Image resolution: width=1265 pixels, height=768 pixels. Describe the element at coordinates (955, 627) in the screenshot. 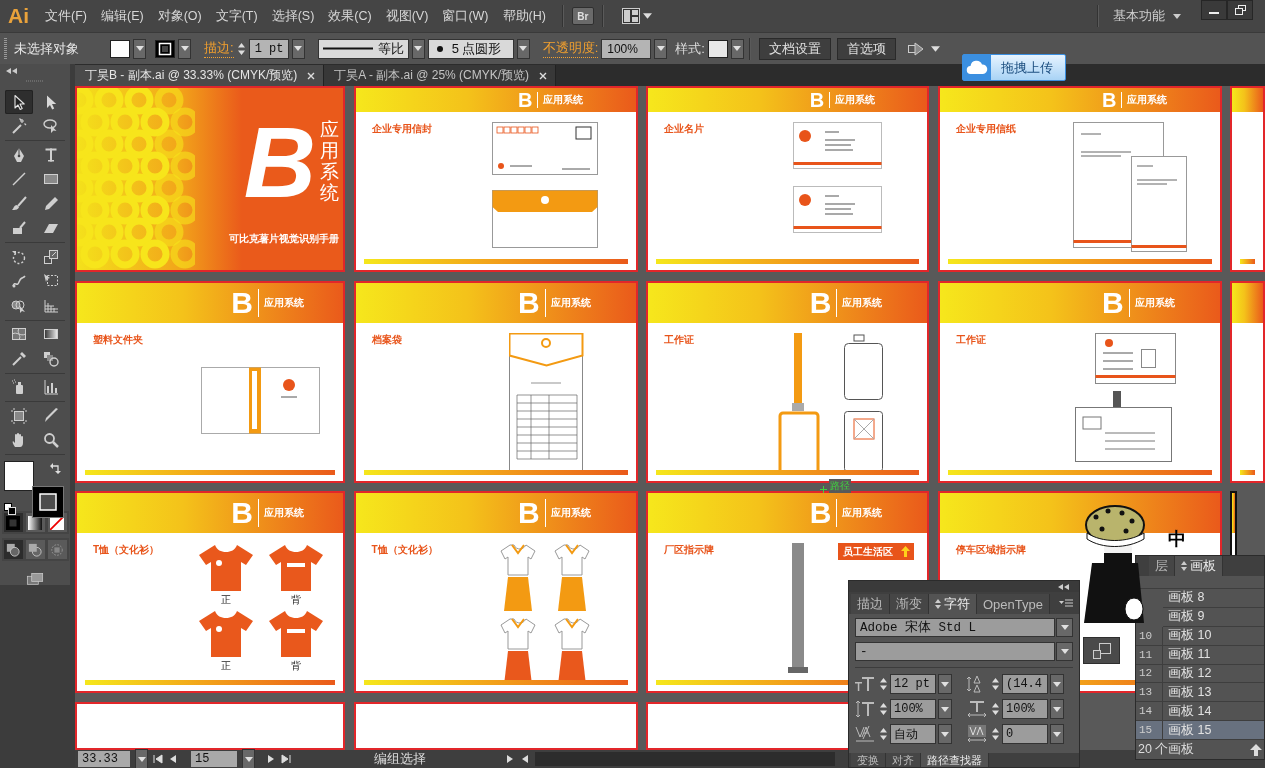

I see `font-family-field: Adobe 宋体 Std L` at that location.